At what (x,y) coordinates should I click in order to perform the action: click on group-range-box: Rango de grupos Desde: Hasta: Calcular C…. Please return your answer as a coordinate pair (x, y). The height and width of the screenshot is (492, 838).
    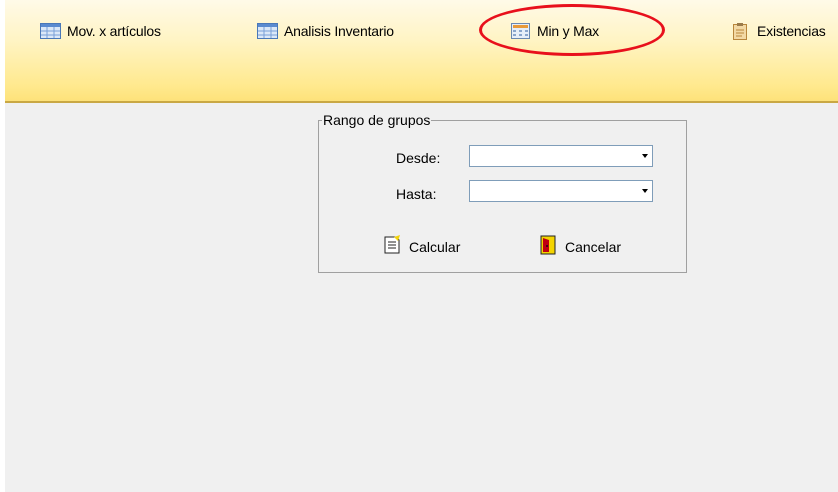
    Looking at the image, I should click on (502, 192).